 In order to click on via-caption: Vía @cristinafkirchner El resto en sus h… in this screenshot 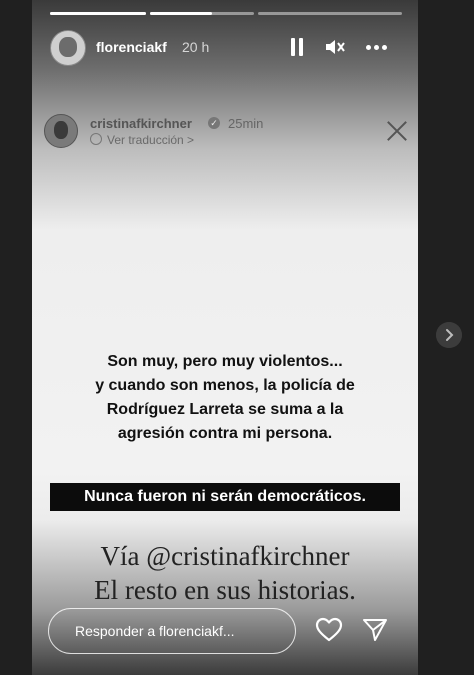, I will do `click(225, 573)`.